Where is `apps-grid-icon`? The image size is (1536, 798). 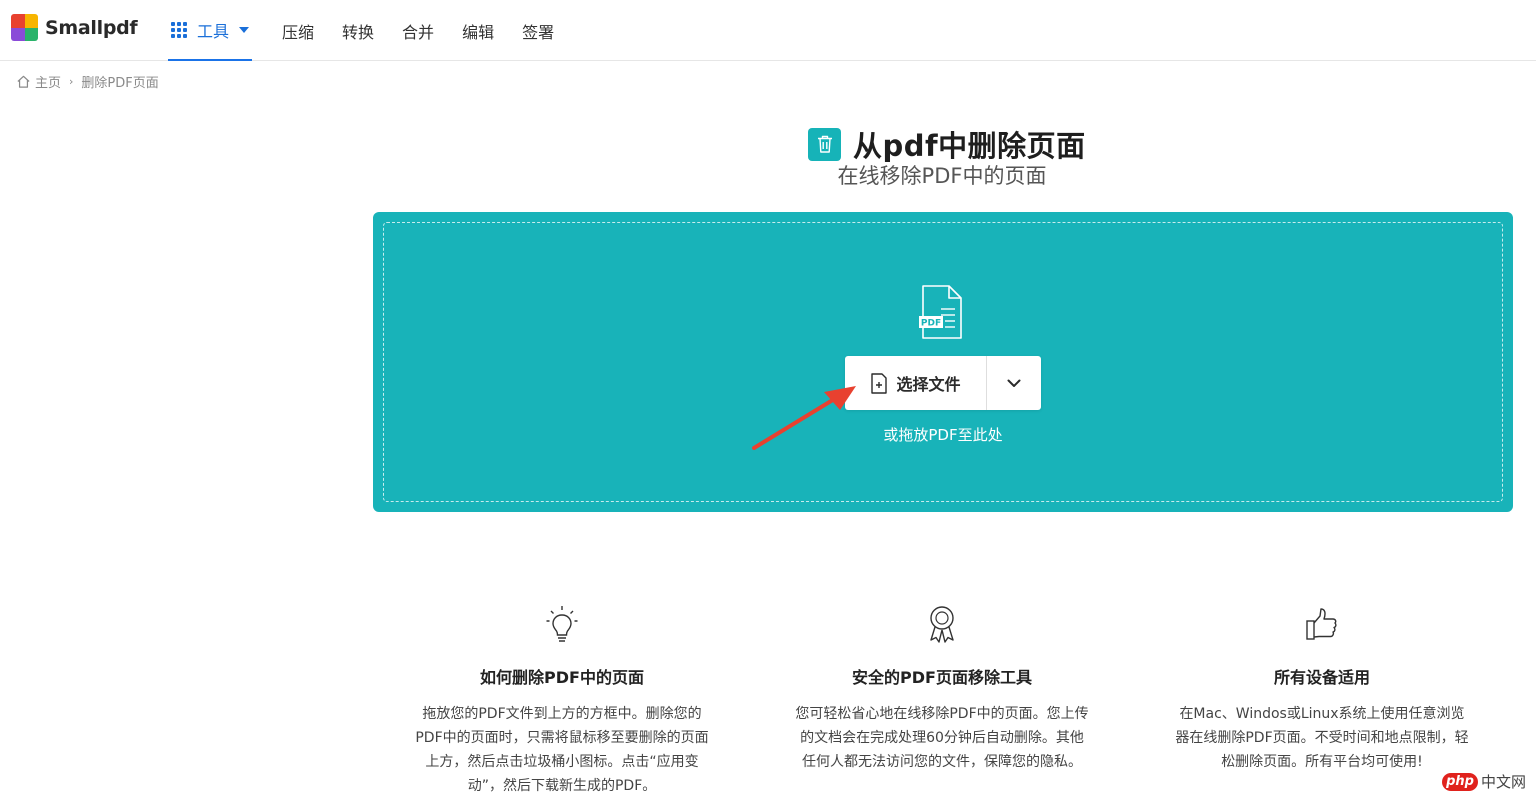
apps-grid-icon is located at coordinates (179, 29).